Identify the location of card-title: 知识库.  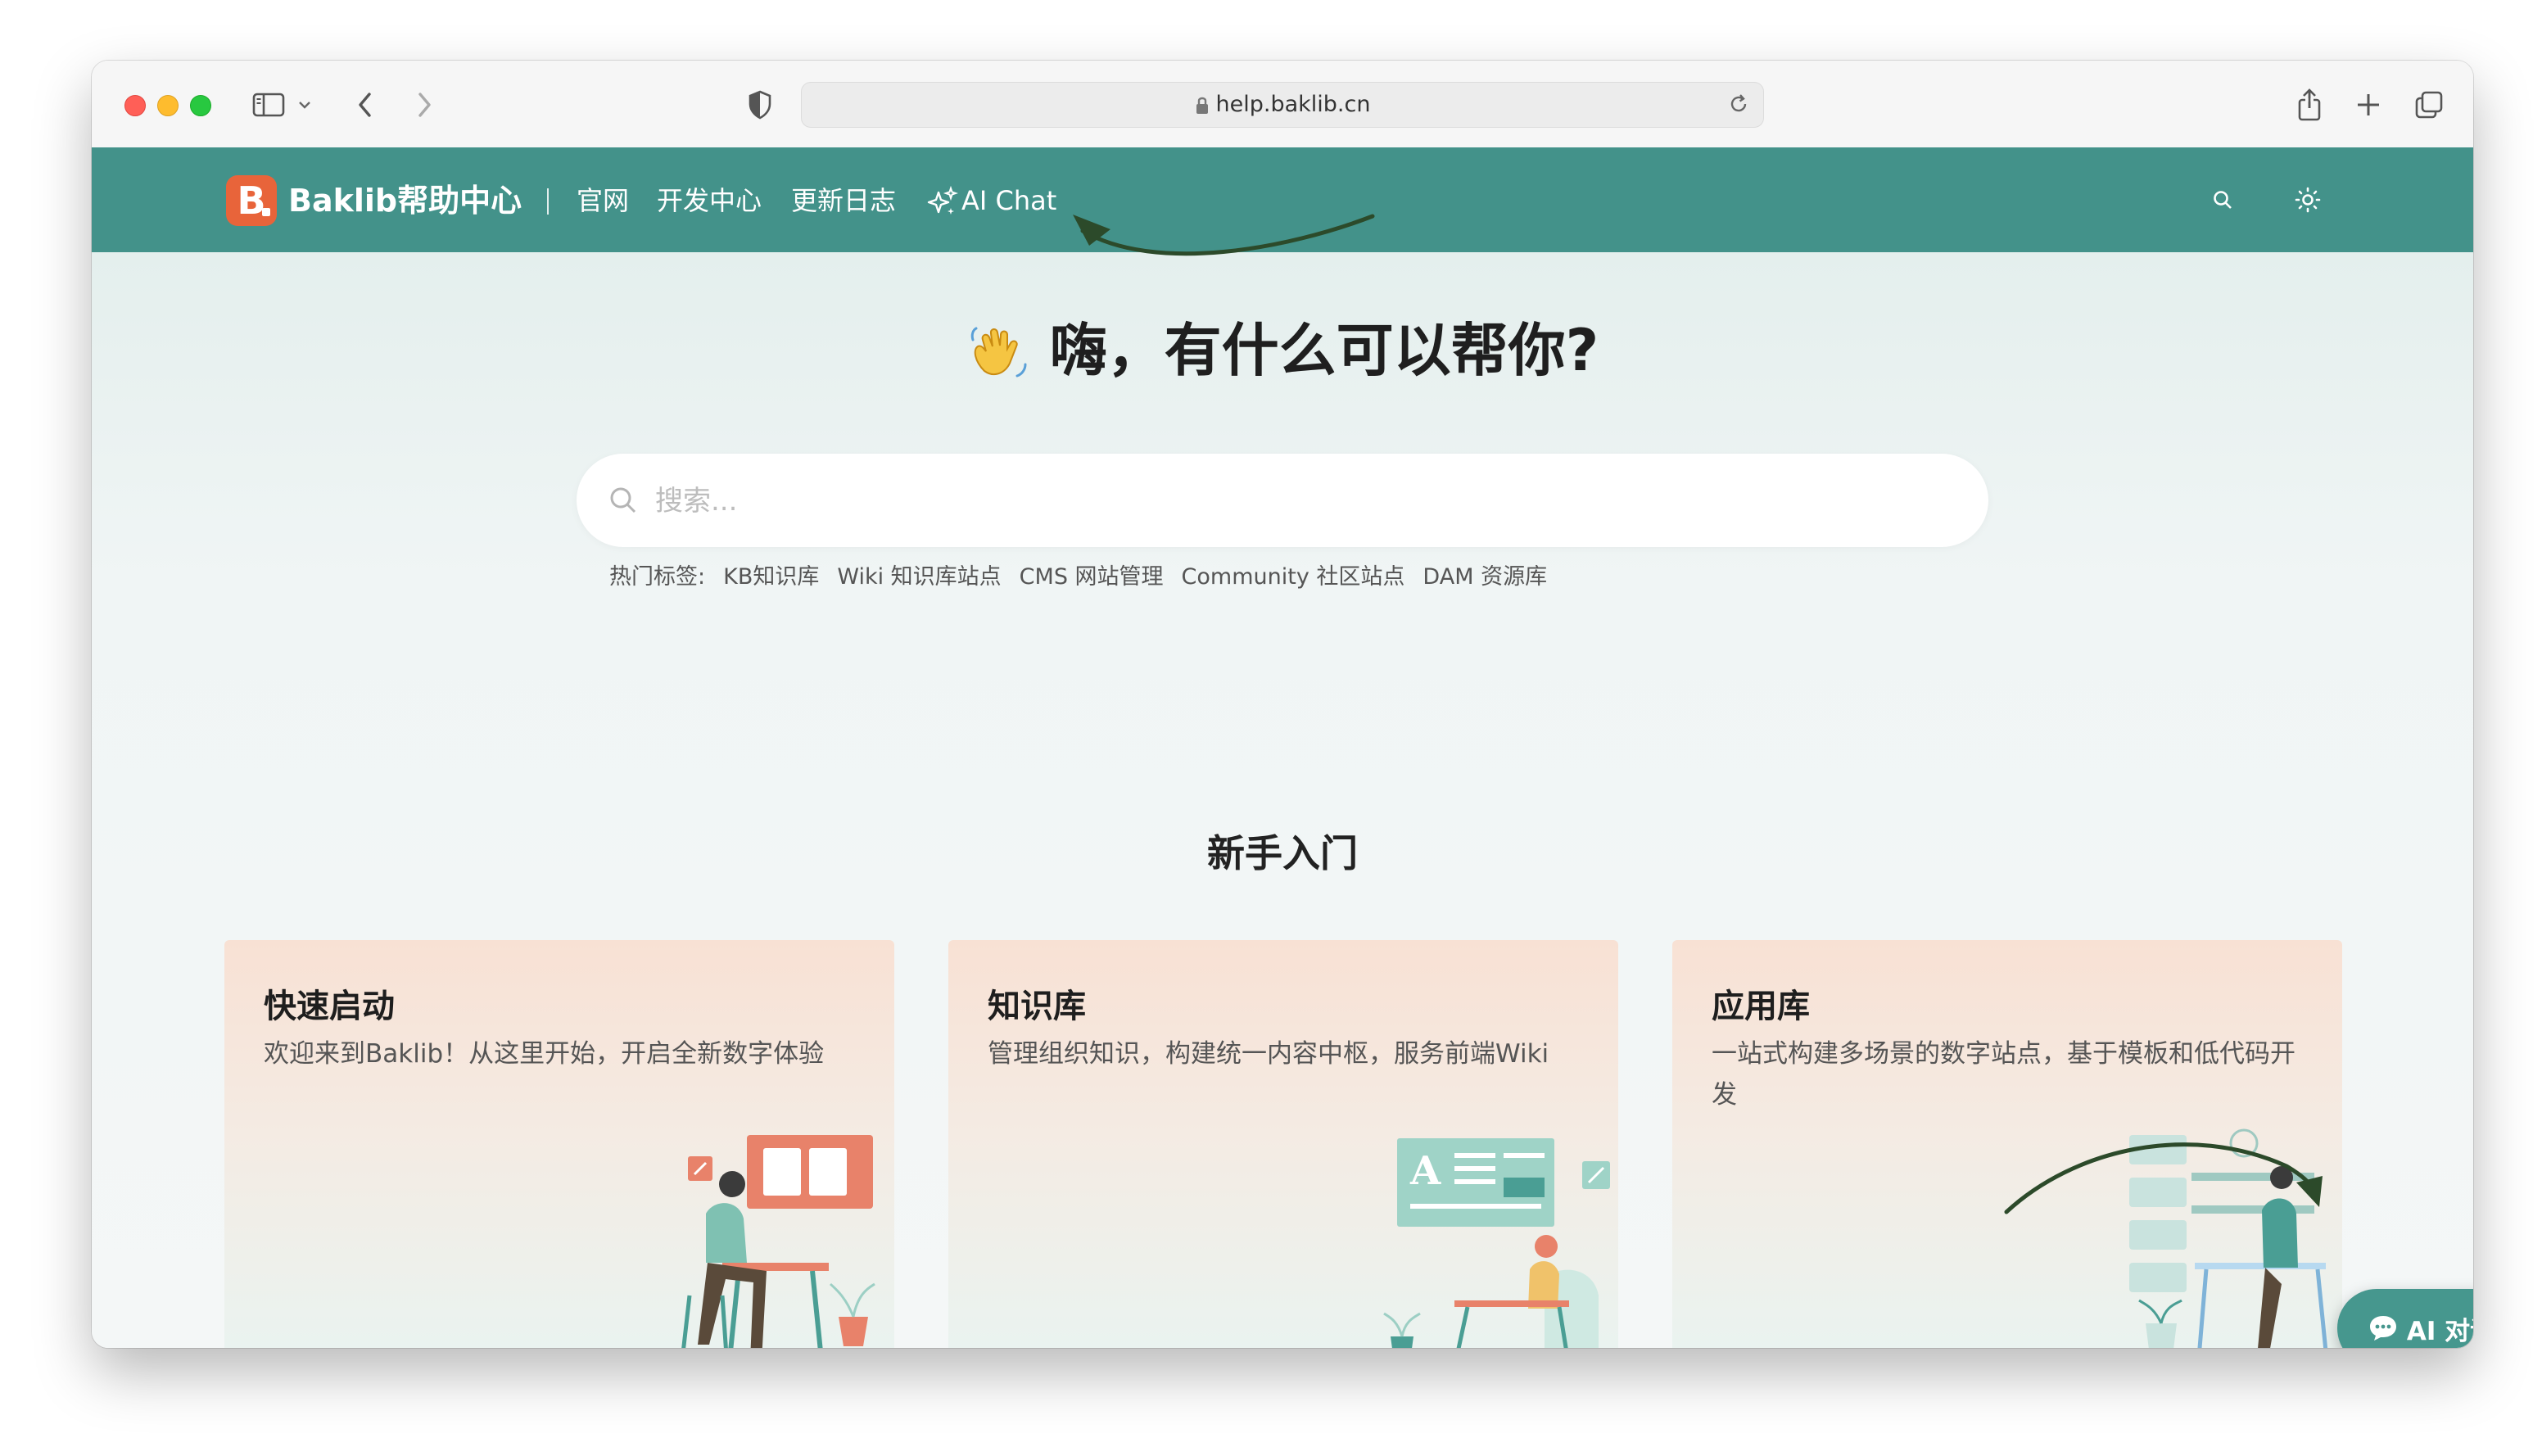
(1037, 1006).